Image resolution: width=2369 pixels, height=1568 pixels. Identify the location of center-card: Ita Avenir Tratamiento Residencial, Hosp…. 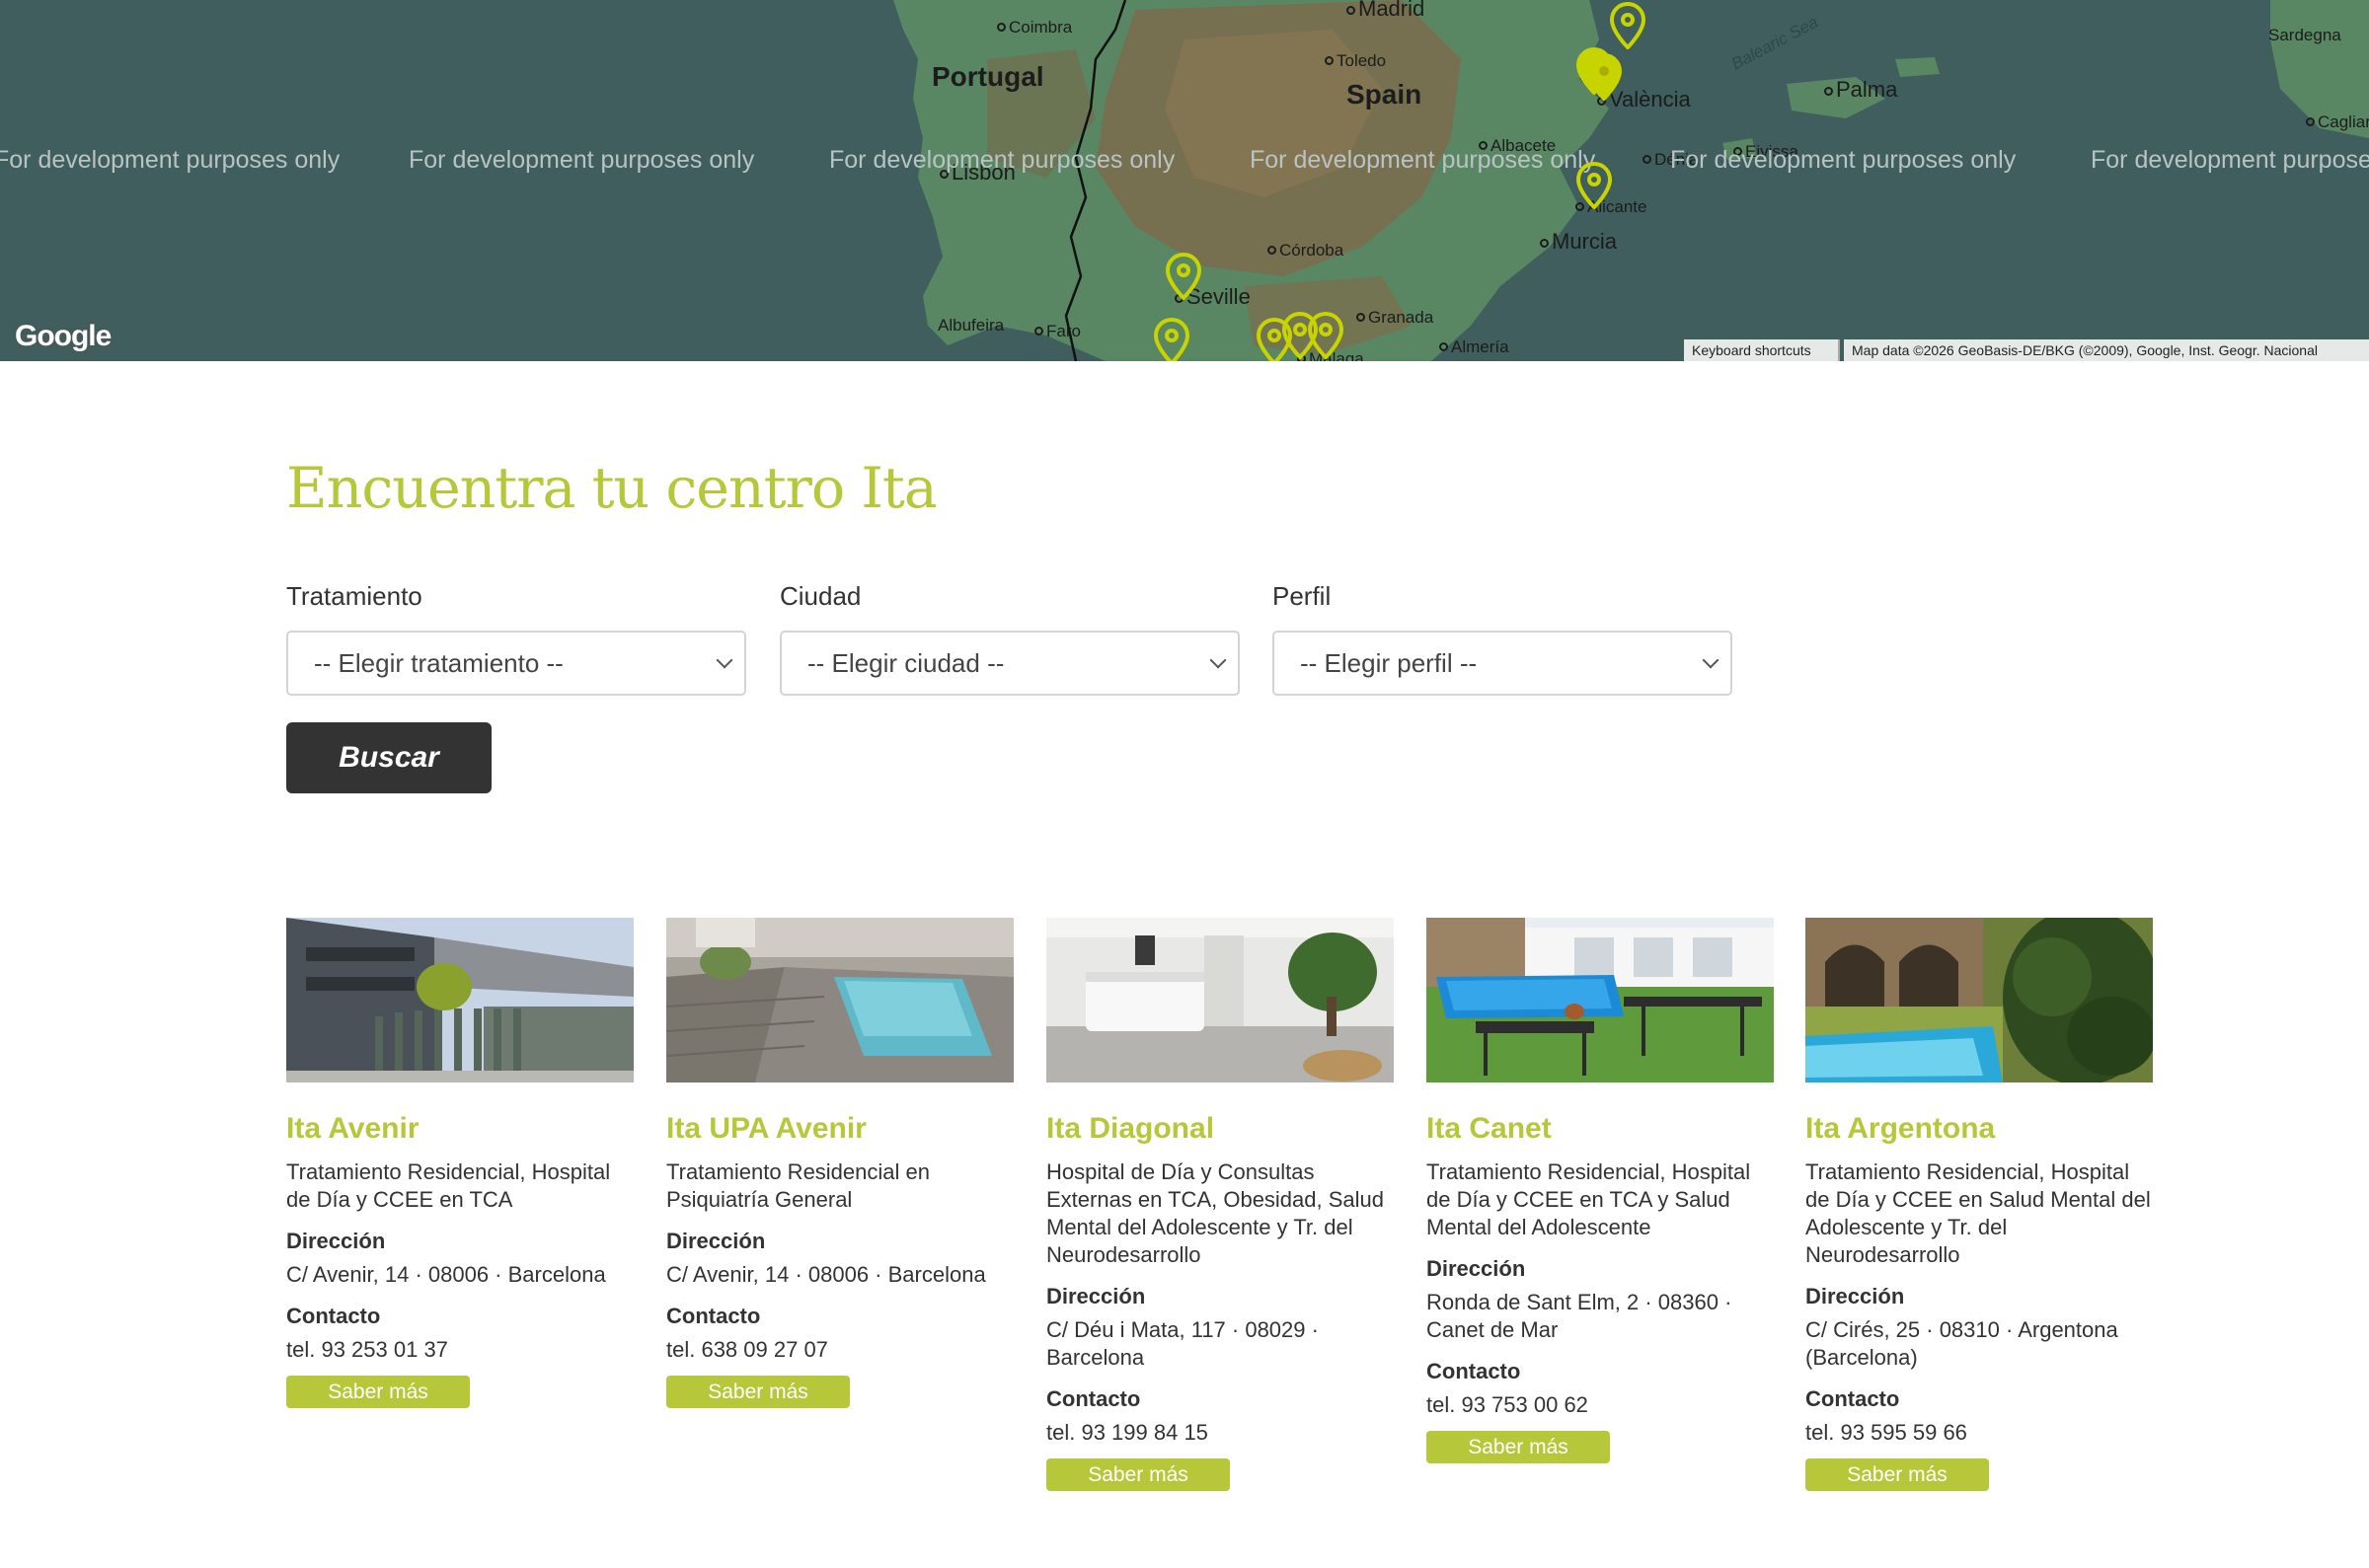
(460, 1163).